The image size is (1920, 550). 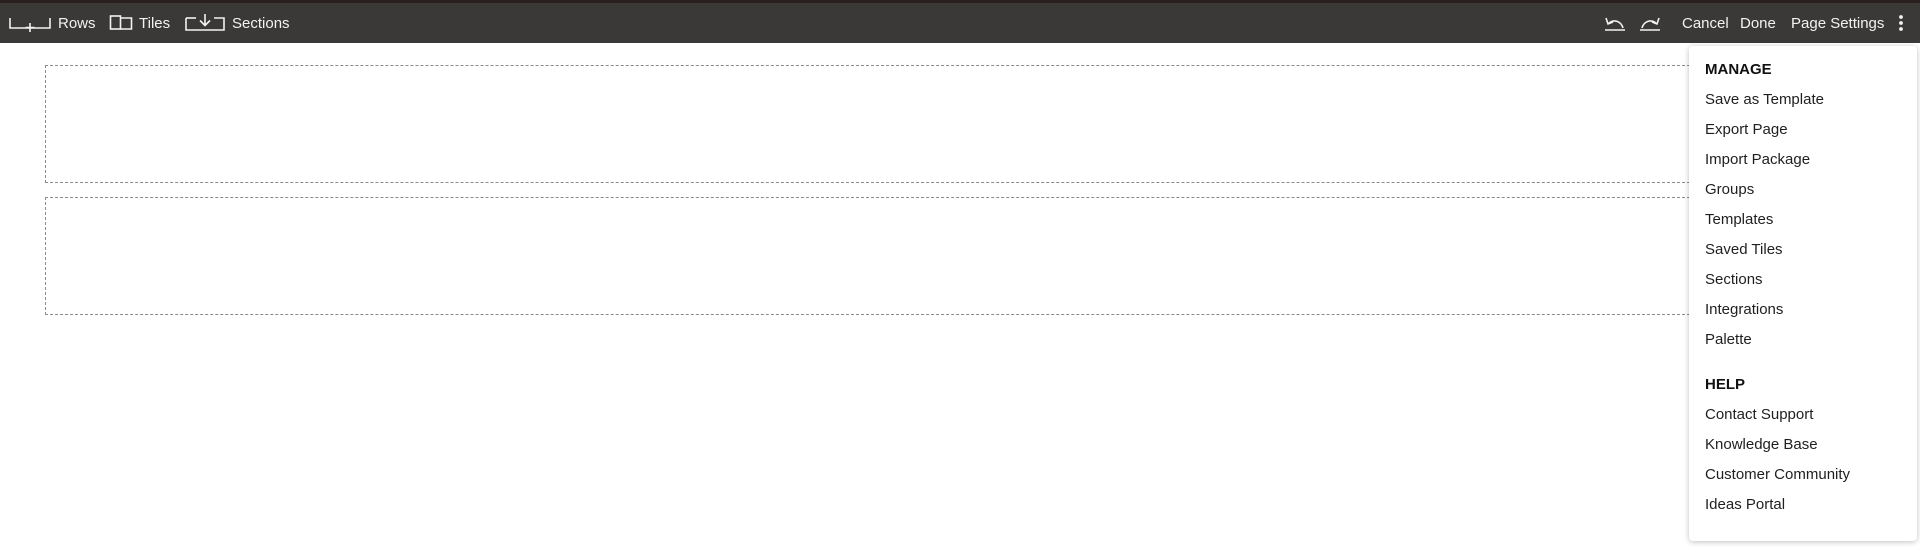 I want to click on tiles-button: Tiles, so click(x=139, y=23).